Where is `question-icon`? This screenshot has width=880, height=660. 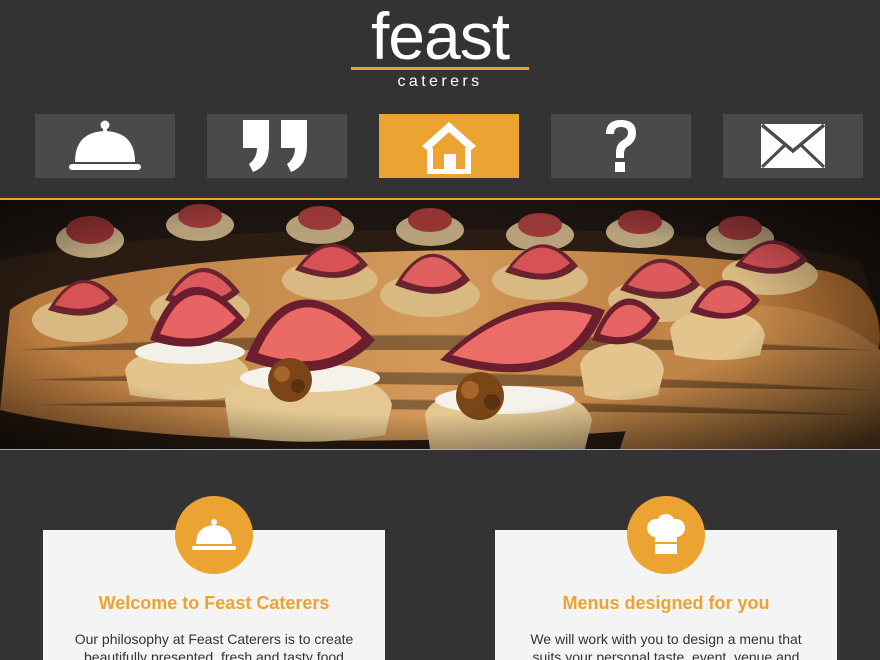 question-icon is located at coordinates (621, 146).